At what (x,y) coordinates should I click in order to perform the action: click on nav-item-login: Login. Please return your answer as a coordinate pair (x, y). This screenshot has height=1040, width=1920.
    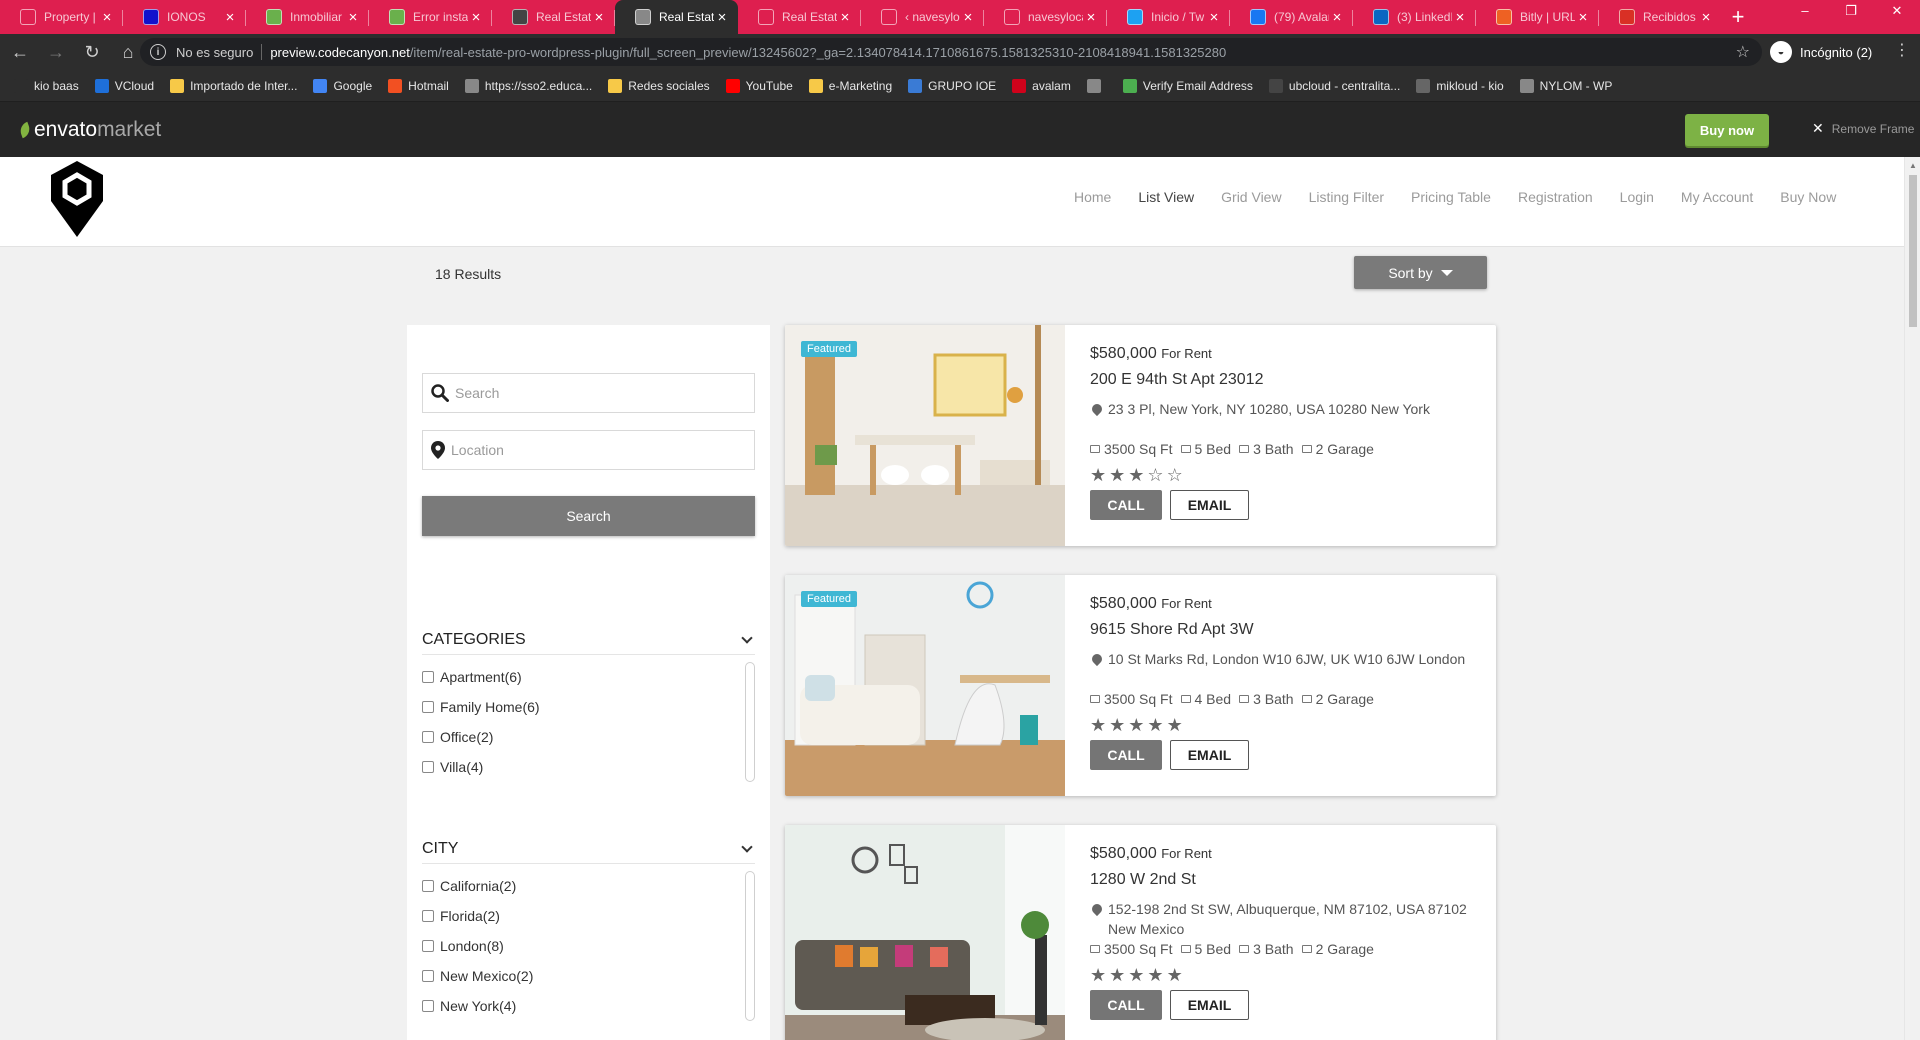
    Looking at the image, I should click on (1637, 197).